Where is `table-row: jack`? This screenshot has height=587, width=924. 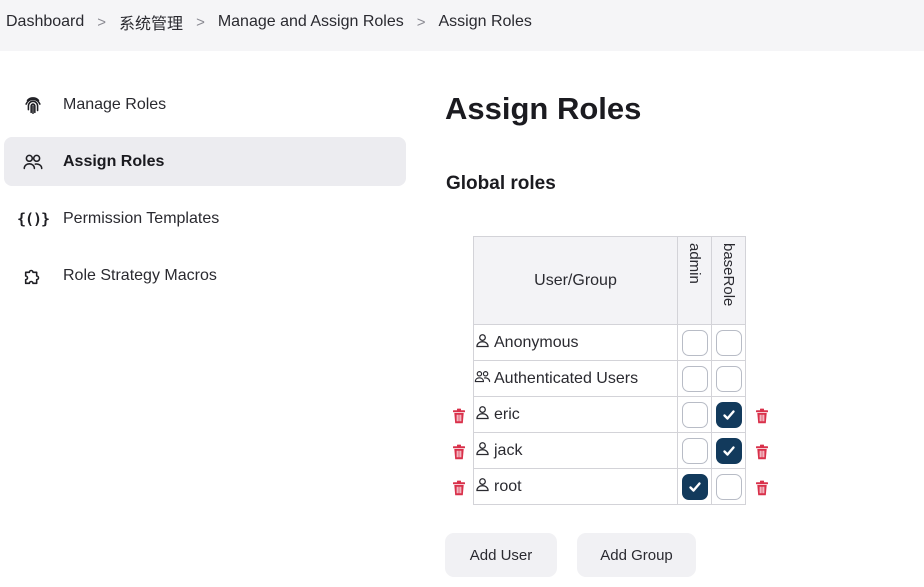
table-row: jack is located at coordinates (609, 450).